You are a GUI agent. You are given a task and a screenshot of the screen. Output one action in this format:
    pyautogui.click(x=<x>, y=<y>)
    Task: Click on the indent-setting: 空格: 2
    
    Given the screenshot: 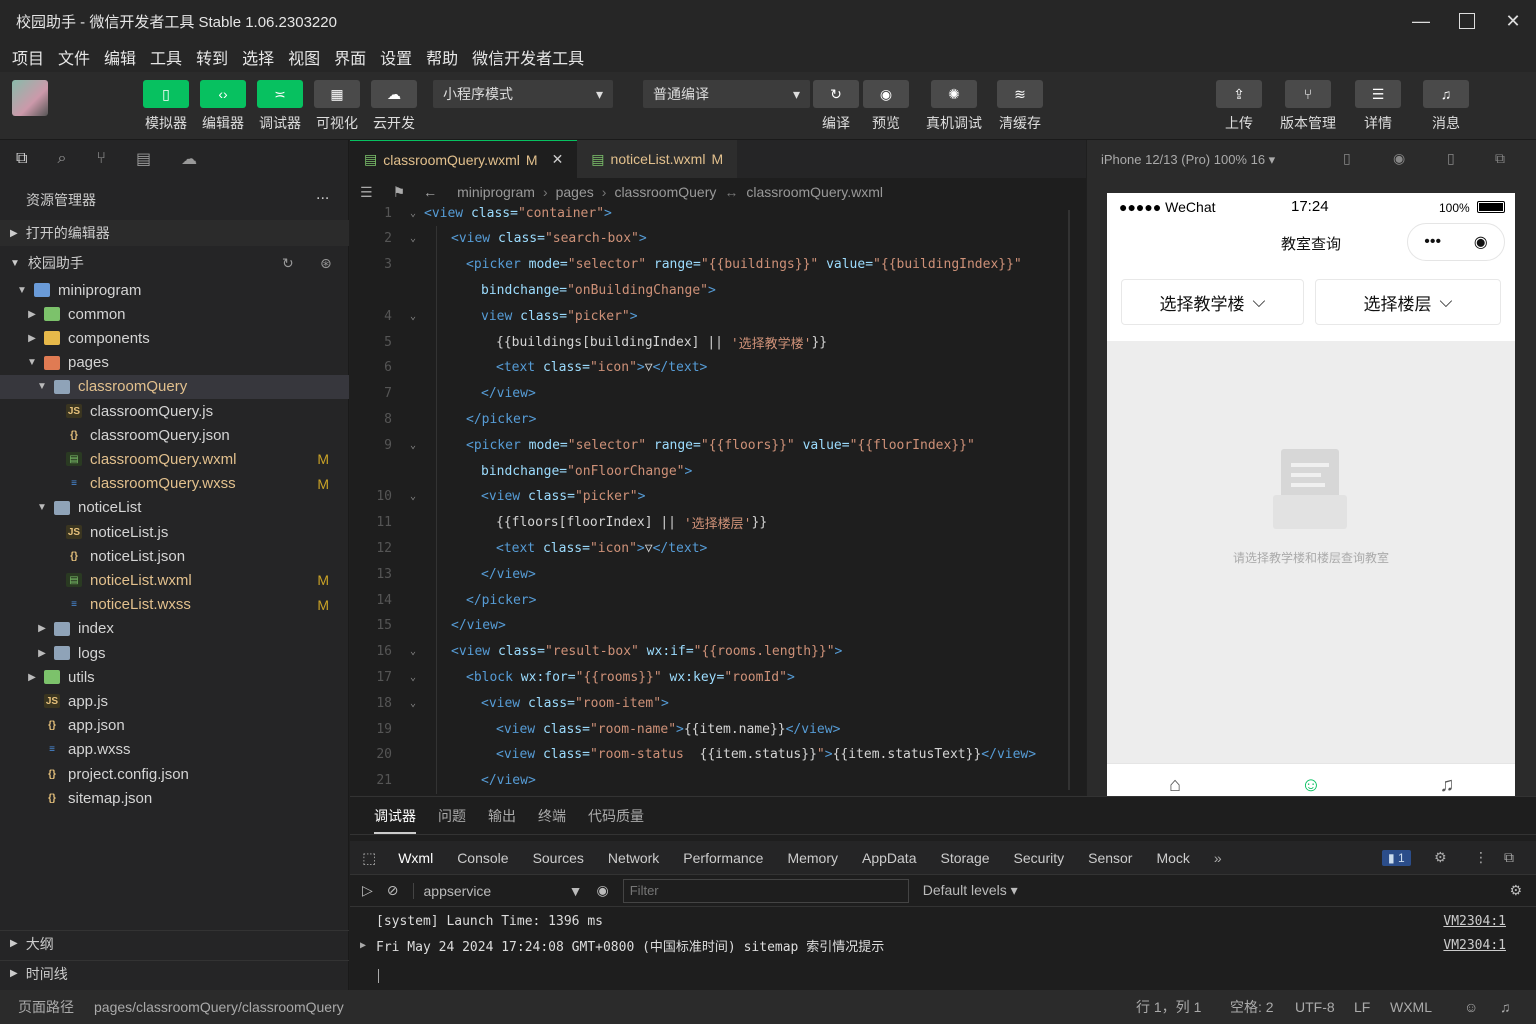 What is the action you would take?
    pyautogui.click(x=1252, y=1007)
    